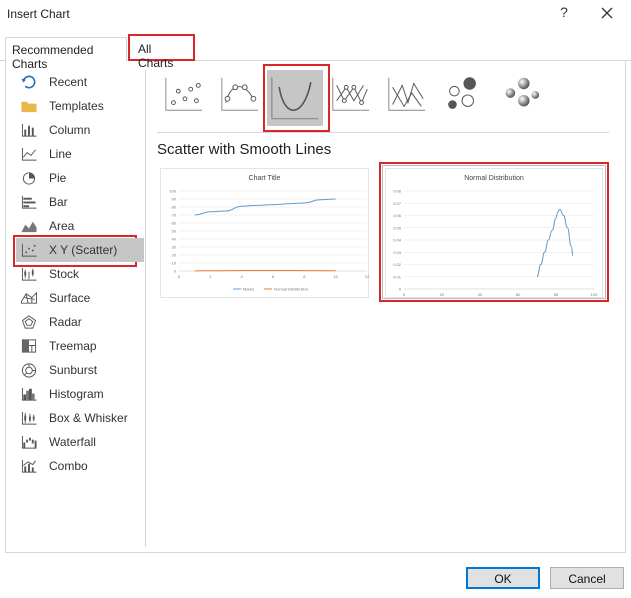 Image resolution: width=631 pixels, height=598 pixels. I want to click on sidebar-item-pie: Pie, so click(79, 178).